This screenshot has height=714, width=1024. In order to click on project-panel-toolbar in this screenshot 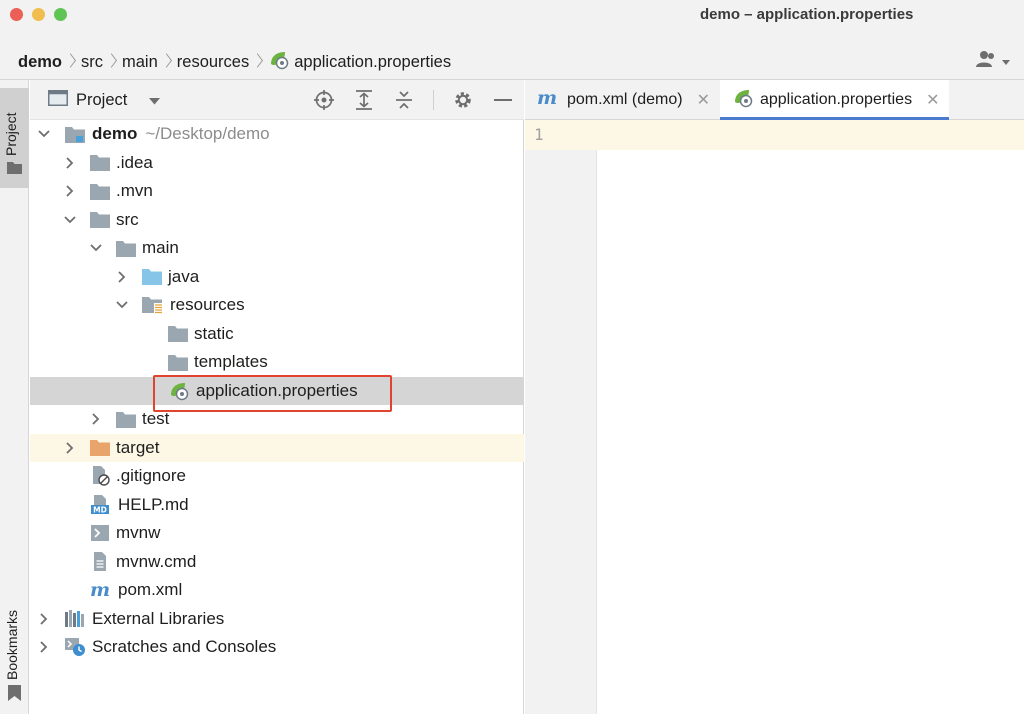, I will do `click(413, 100)`.